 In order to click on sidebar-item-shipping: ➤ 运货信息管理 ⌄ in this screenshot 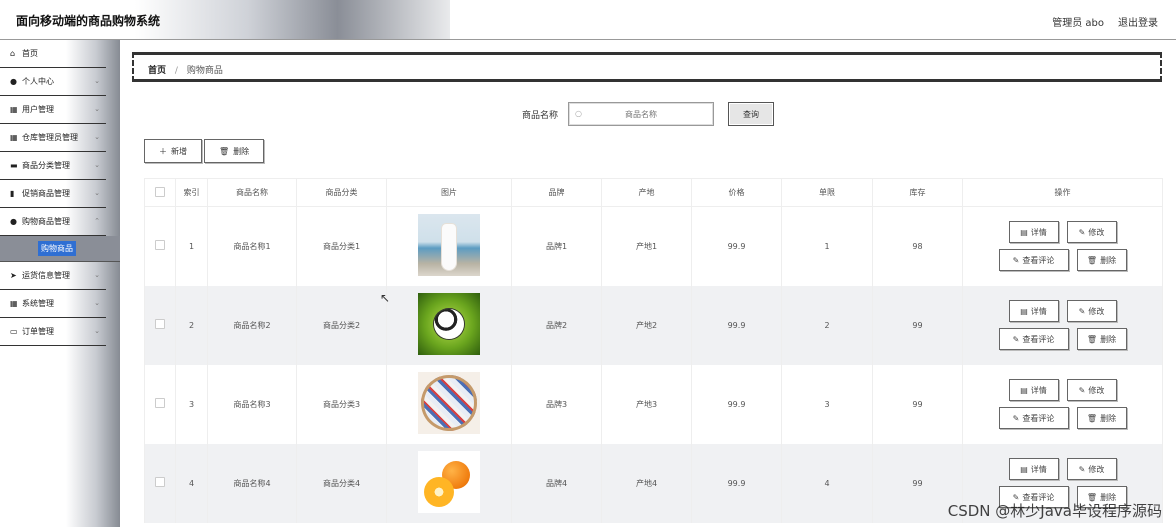, I will do `click(53, 276)`.